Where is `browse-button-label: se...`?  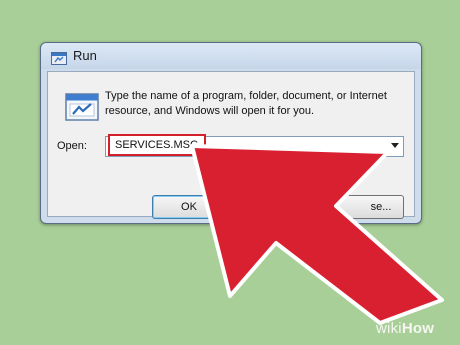 browse-button-label: se... is located at coordinates (381, 207).